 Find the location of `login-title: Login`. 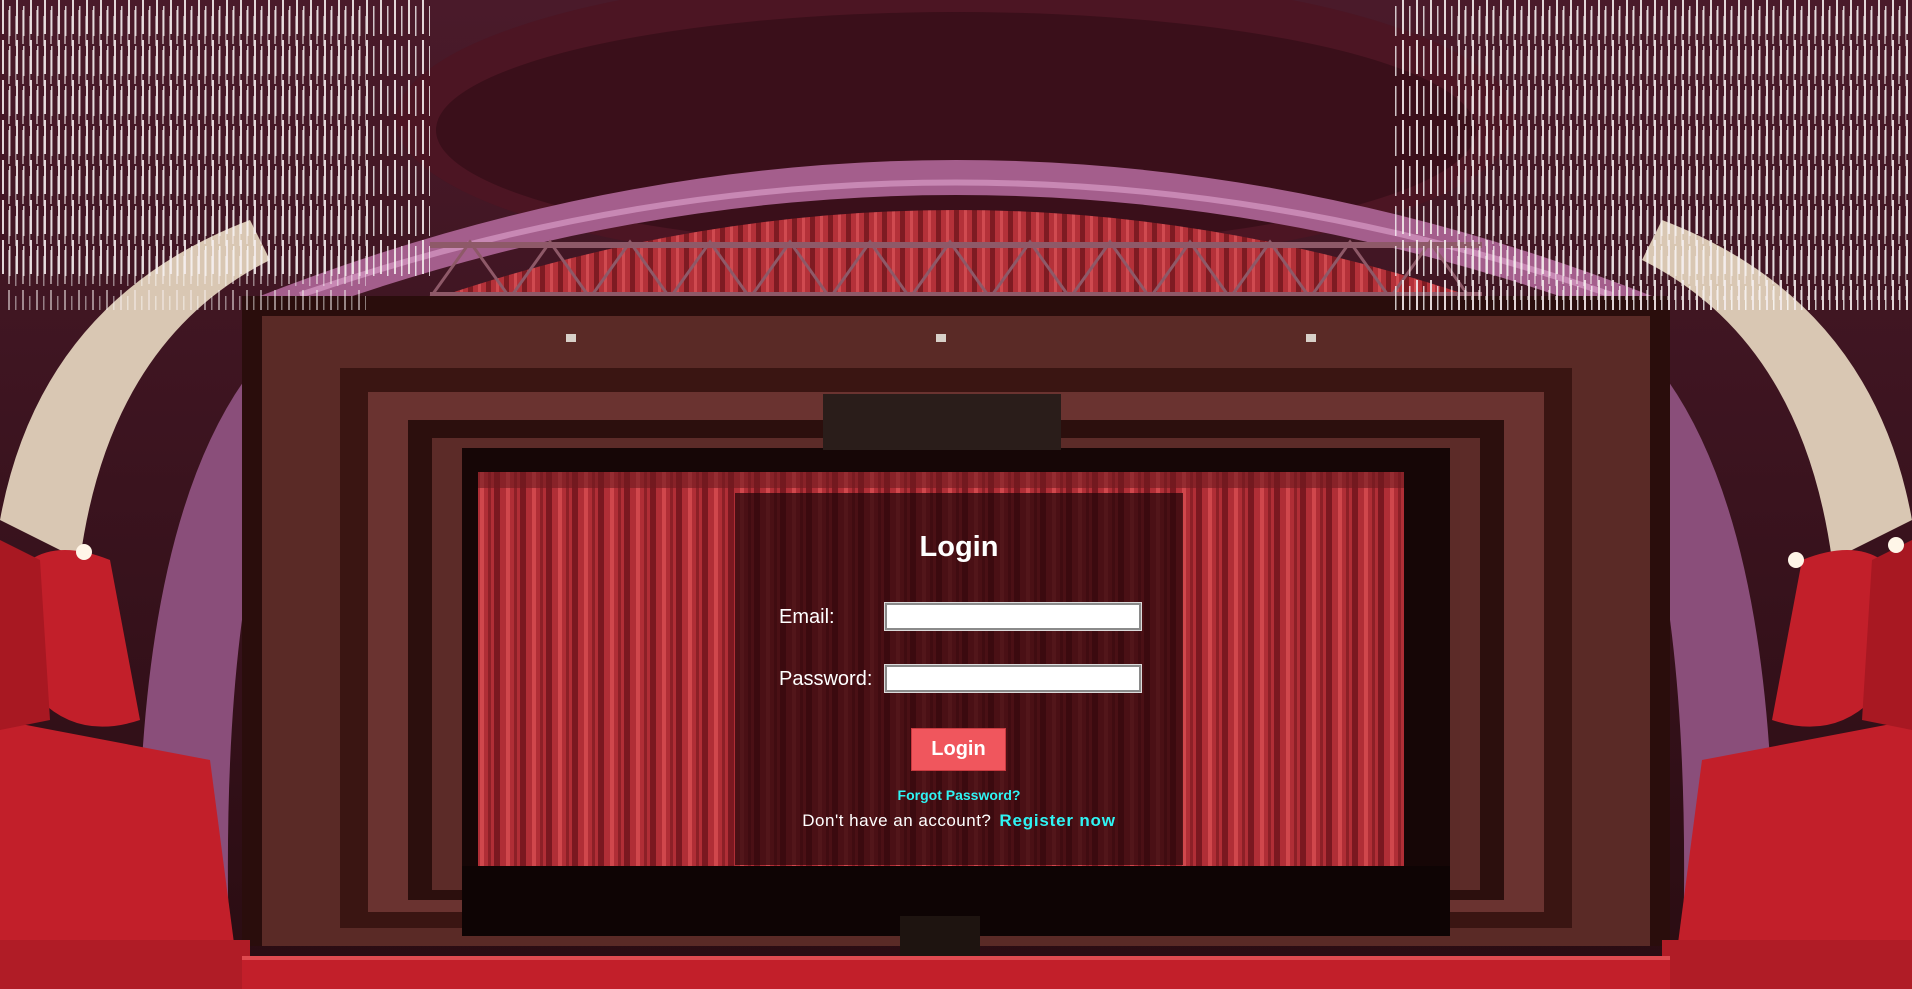

login-title: Login is located at coordinates (959, 547).